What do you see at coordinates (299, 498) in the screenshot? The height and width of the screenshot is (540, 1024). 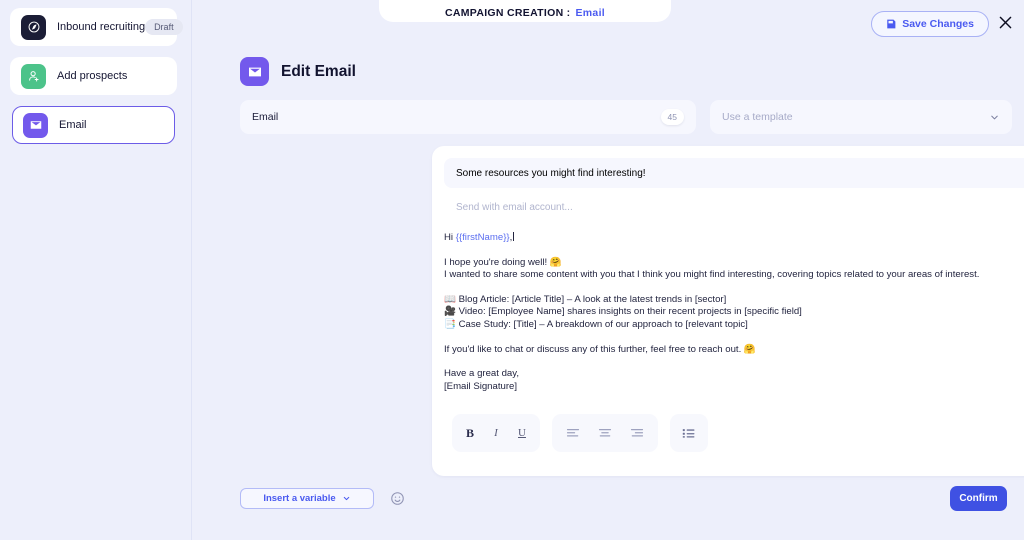 I see `insert-variable-label: Insert a variable` at bounding box center [299, 498].